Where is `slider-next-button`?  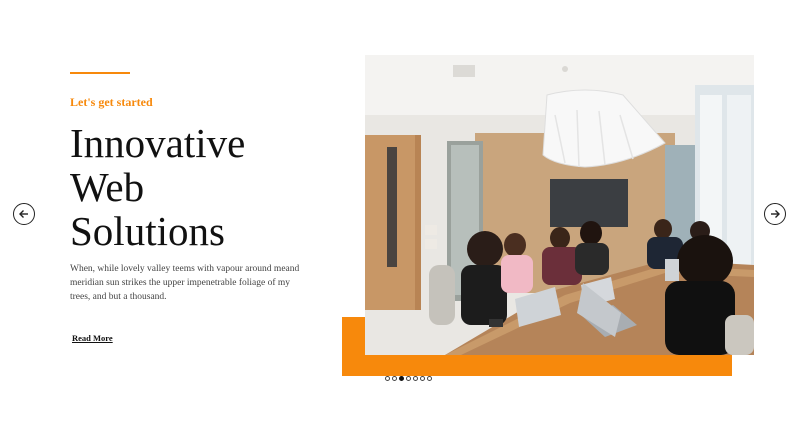
slider-next-button is located at coordinates (775, 214).